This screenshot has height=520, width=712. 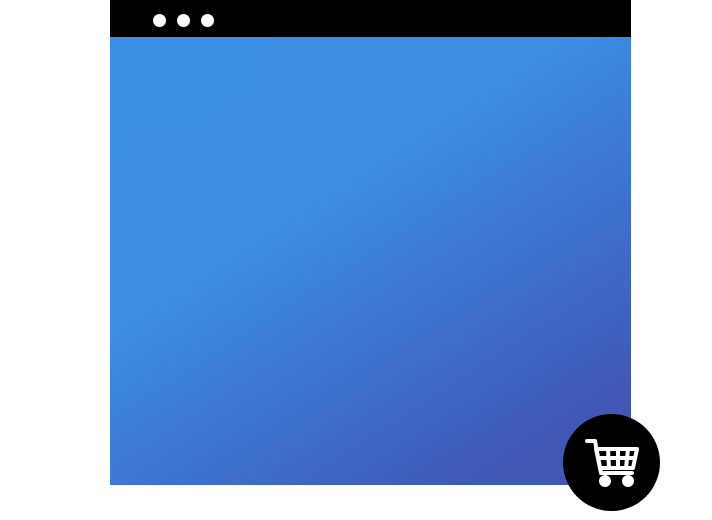 I want to click on shopping-cart-icon, so click(x=611, y=462).